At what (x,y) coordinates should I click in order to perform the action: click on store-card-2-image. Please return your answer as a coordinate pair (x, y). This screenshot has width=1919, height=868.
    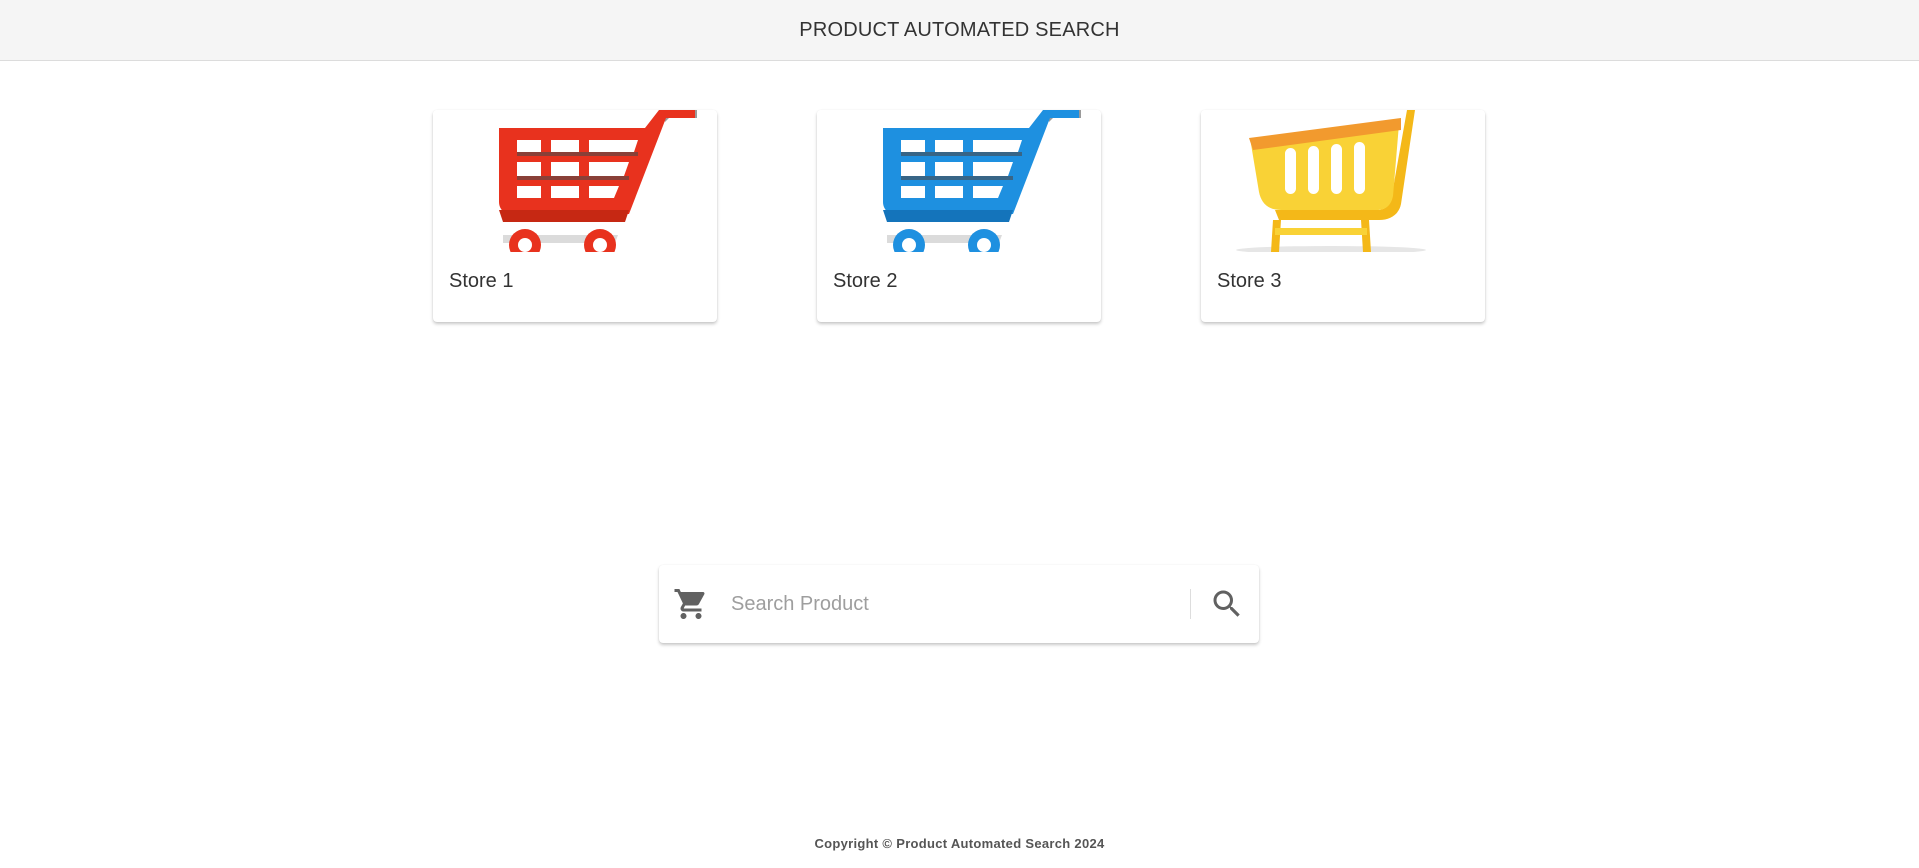
    Looking at the image, I should click on (959, 181).